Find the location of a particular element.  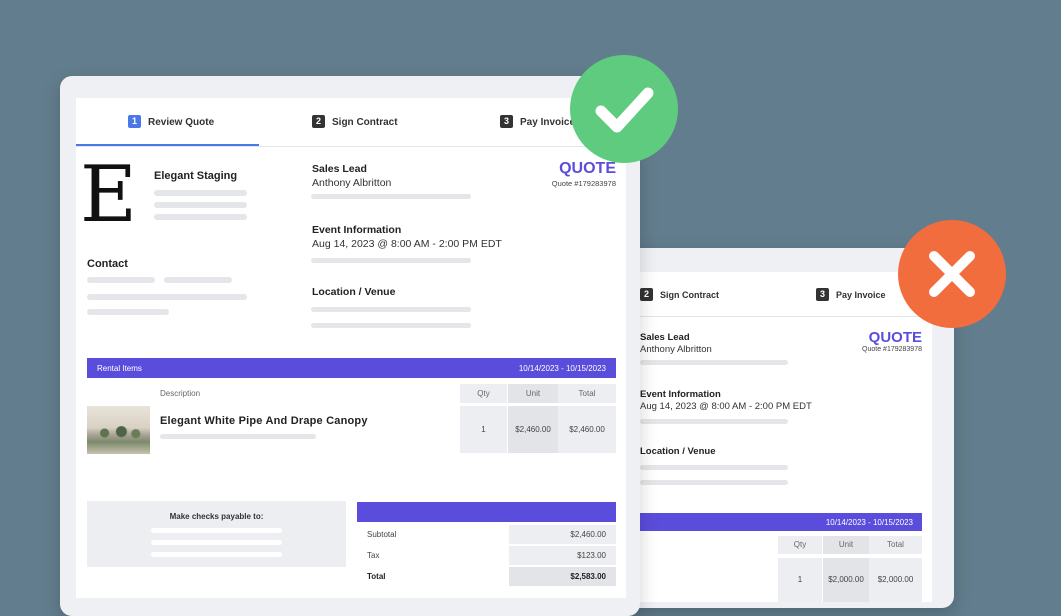

tax-label: Tax is located at coordinates (373, 555).